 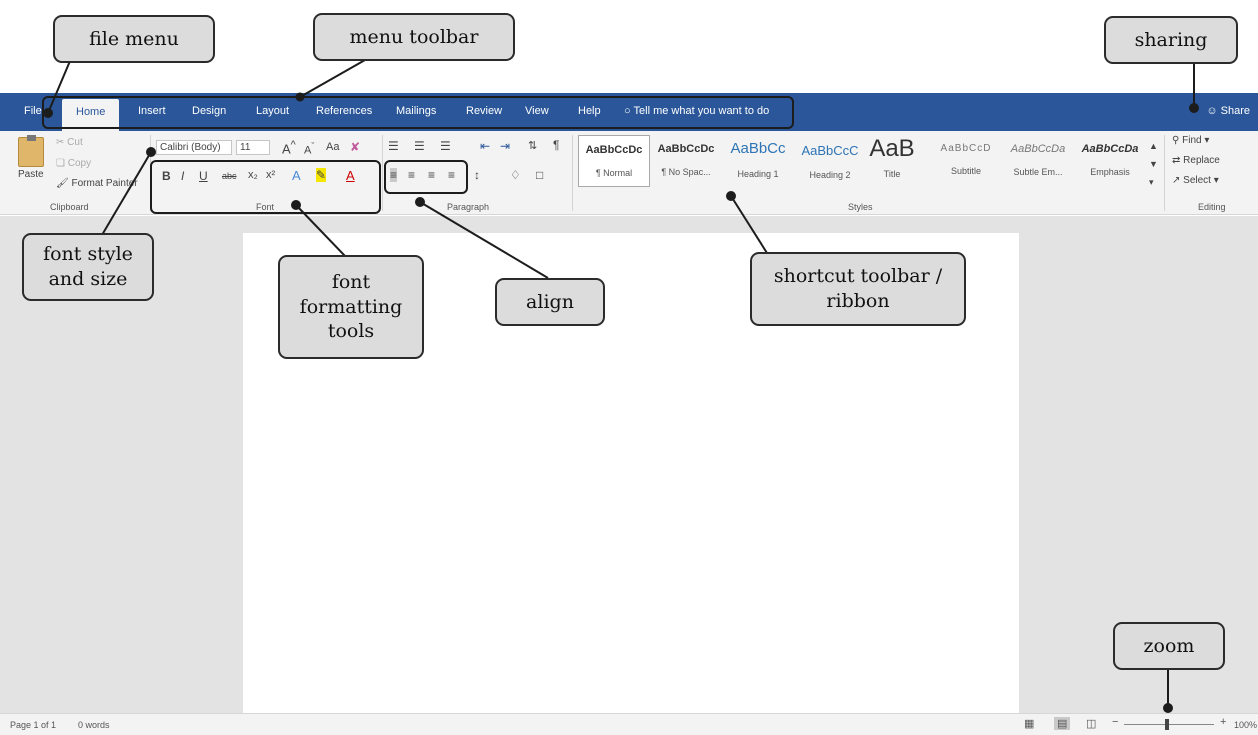 I want to click on callout-shortcut-ribbon: shortcut toolbar / ribbon, so click(x=858, y=289).